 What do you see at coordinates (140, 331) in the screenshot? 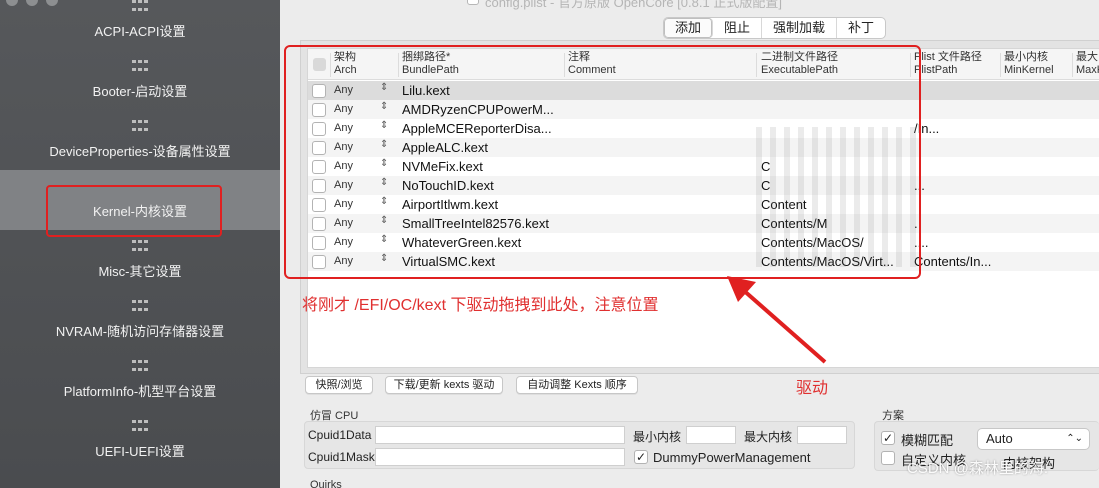
I see `sidebar-item-label: NVRAM-随机访问存储器设置` at bounding box center [140, 331].